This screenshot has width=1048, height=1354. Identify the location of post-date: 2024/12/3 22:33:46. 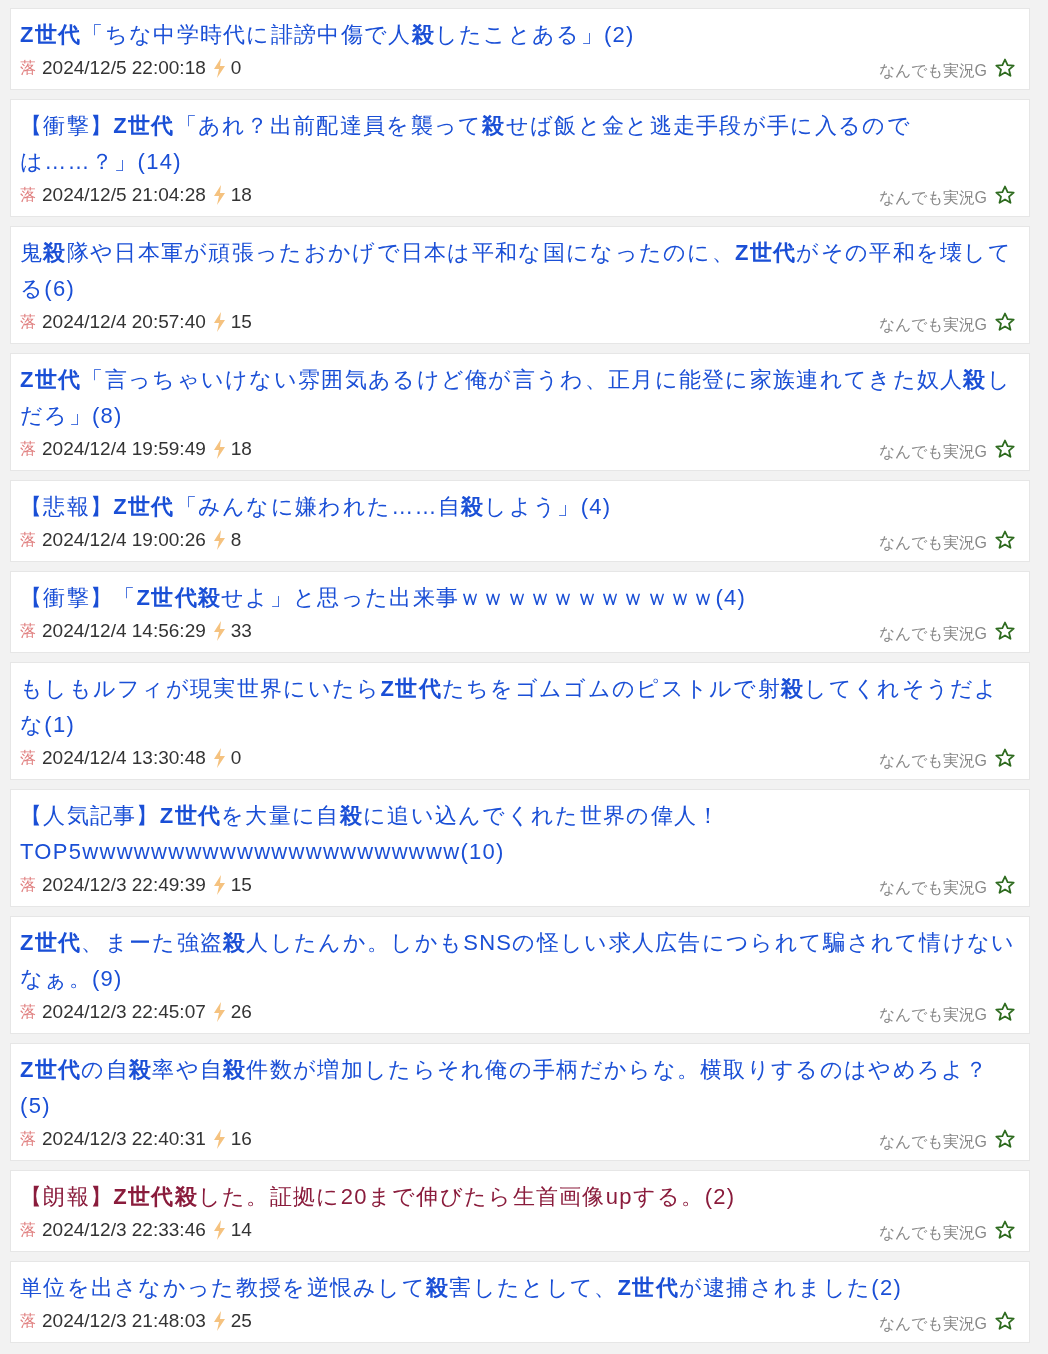
(124, 1229).